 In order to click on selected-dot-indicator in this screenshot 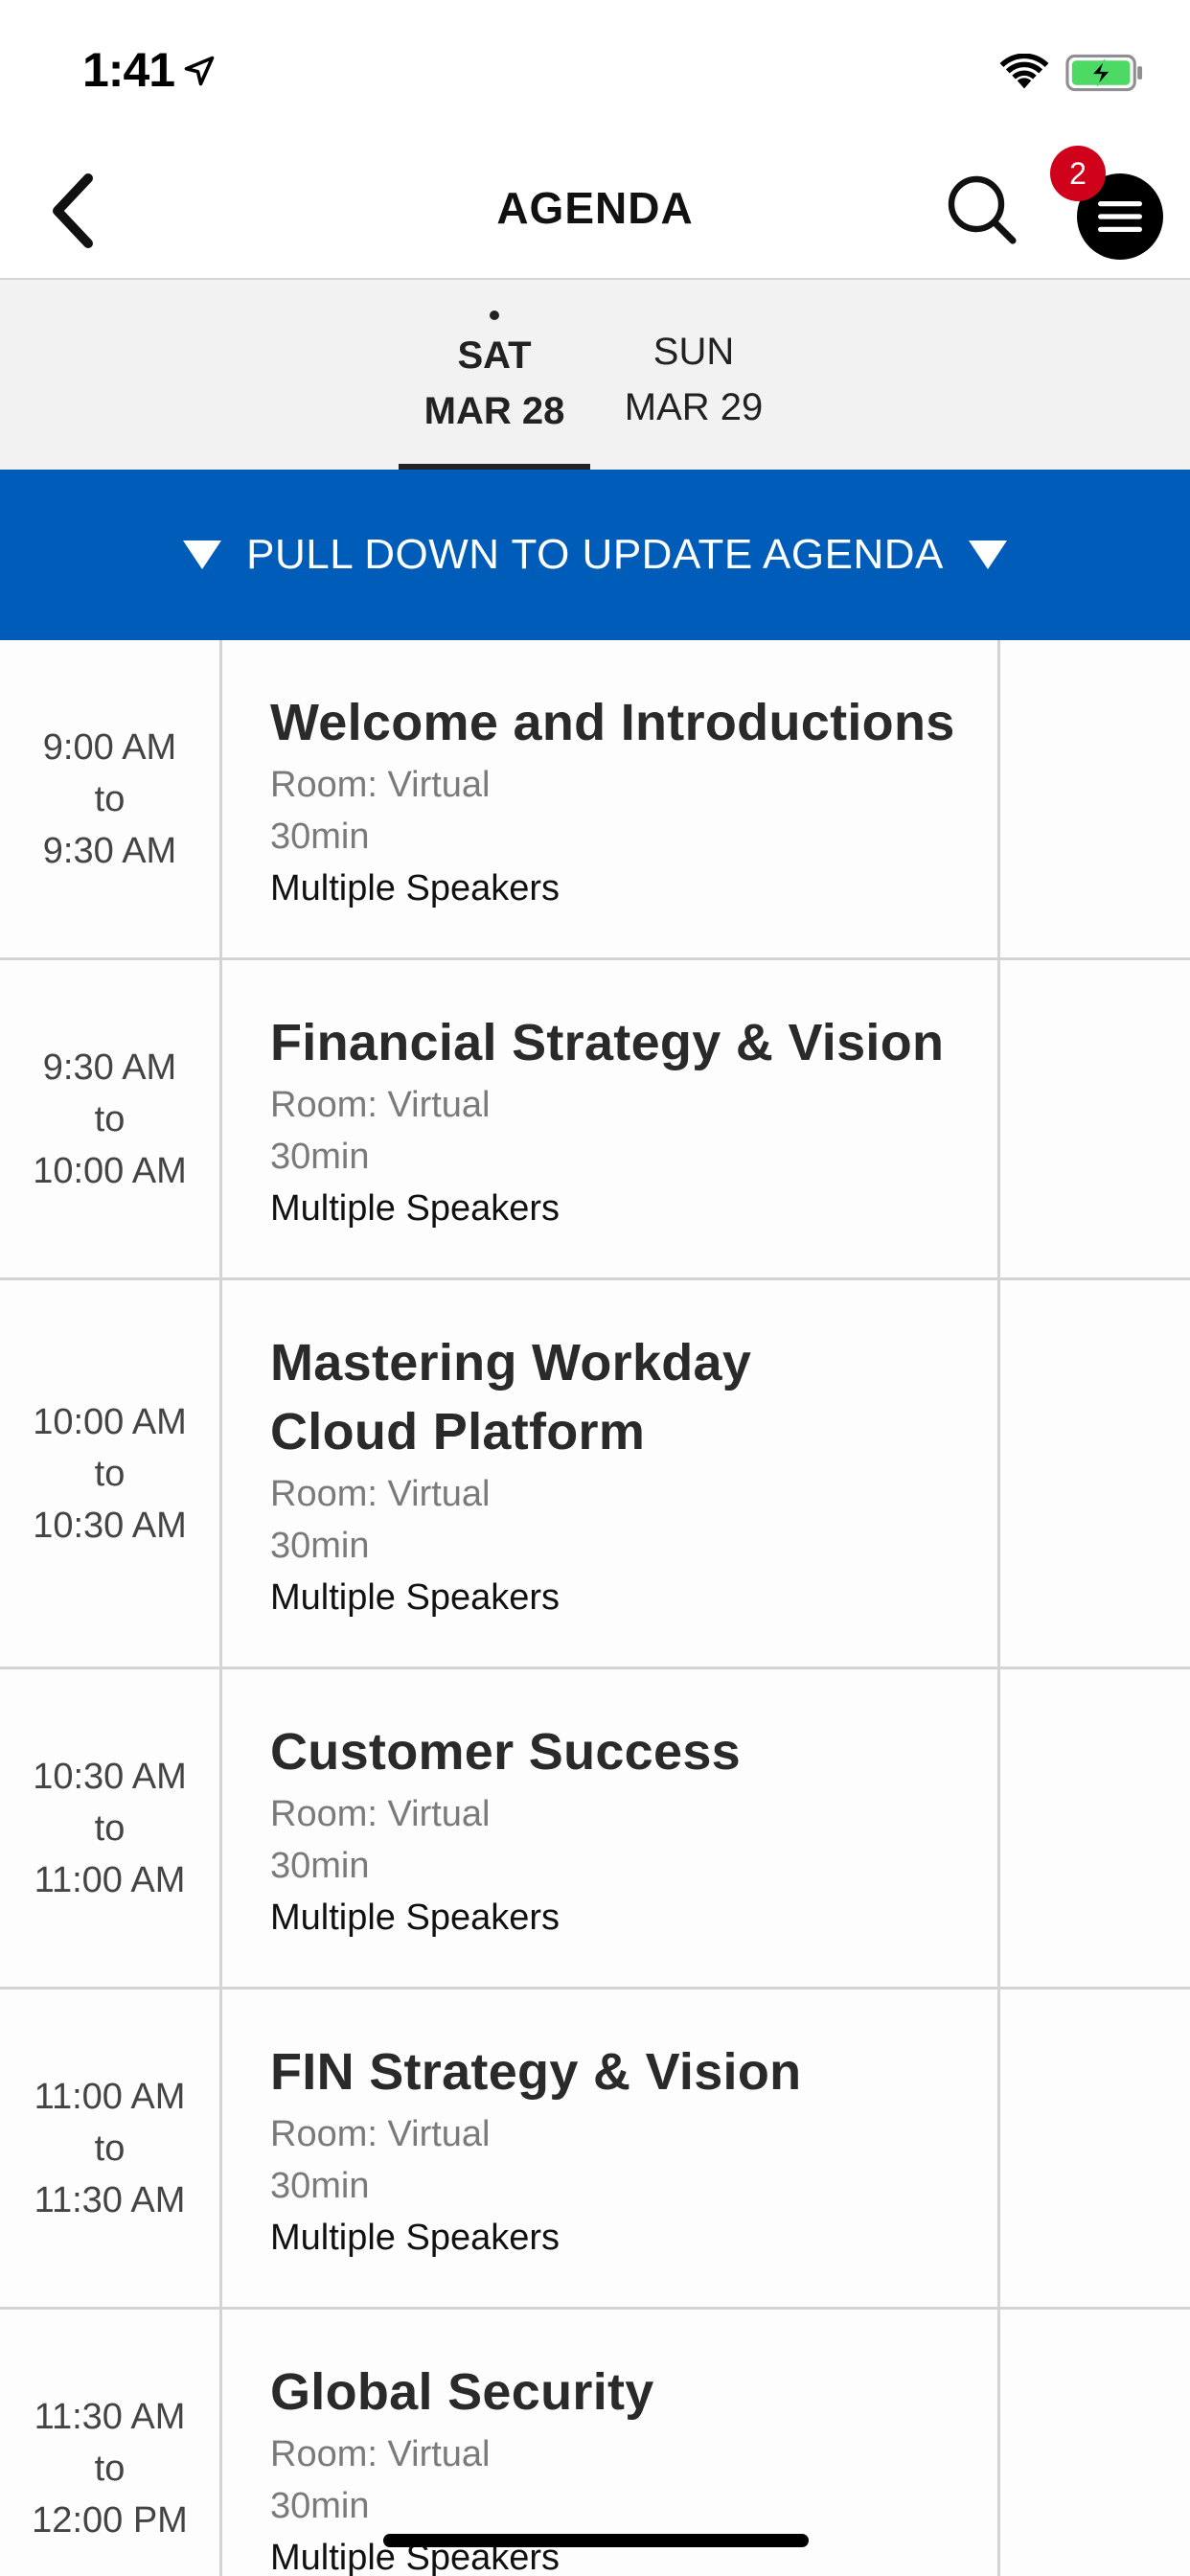, I will do `click(495, 315)`.